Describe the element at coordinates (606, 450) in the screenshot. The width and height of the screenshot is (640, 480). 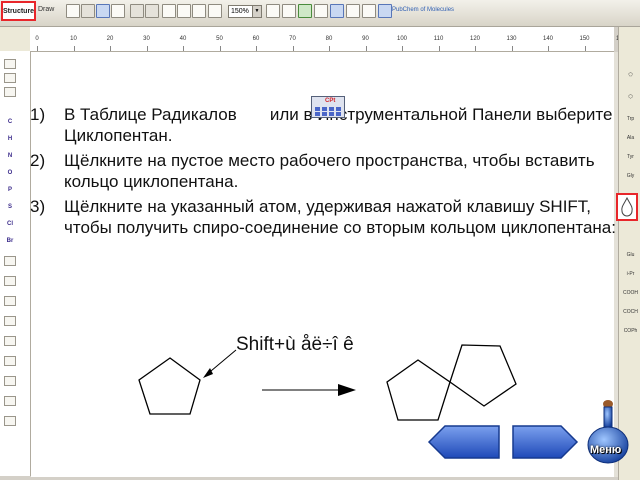
I see `menu-label: Меню` at that location.